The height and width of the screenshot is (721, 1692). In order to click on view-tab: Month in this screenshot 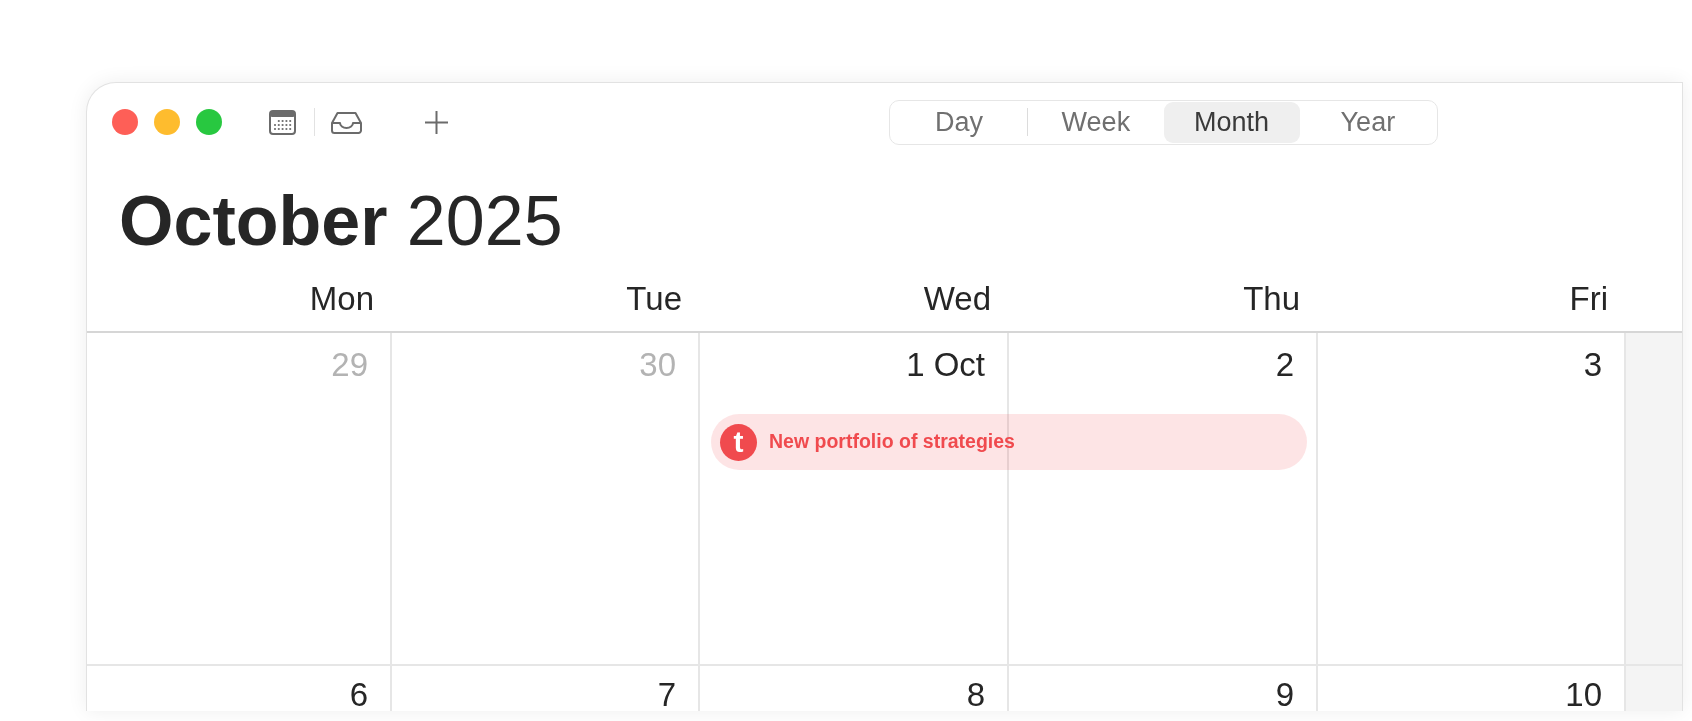, I will do `click(1231, 122)`.